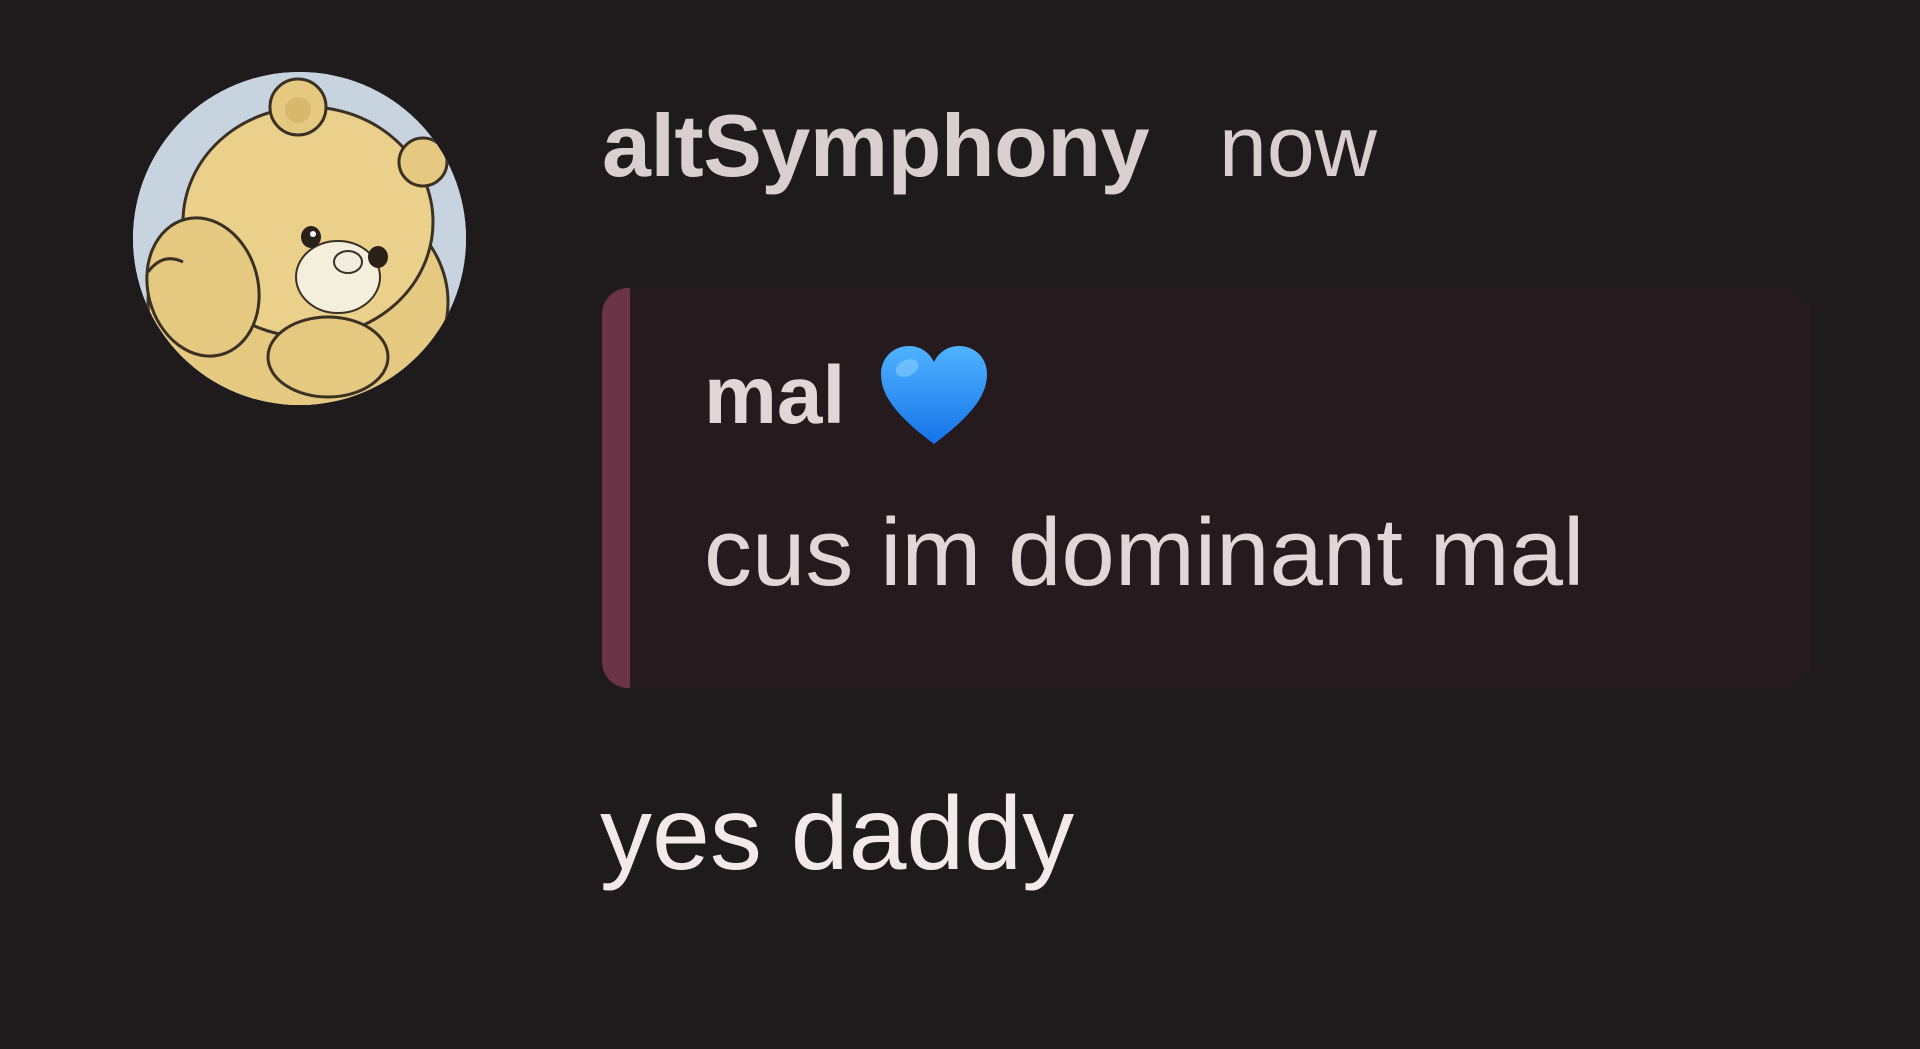 The width and height of the screenshot is (1920, 1049). I want to click on avatar, so click(299, 238).